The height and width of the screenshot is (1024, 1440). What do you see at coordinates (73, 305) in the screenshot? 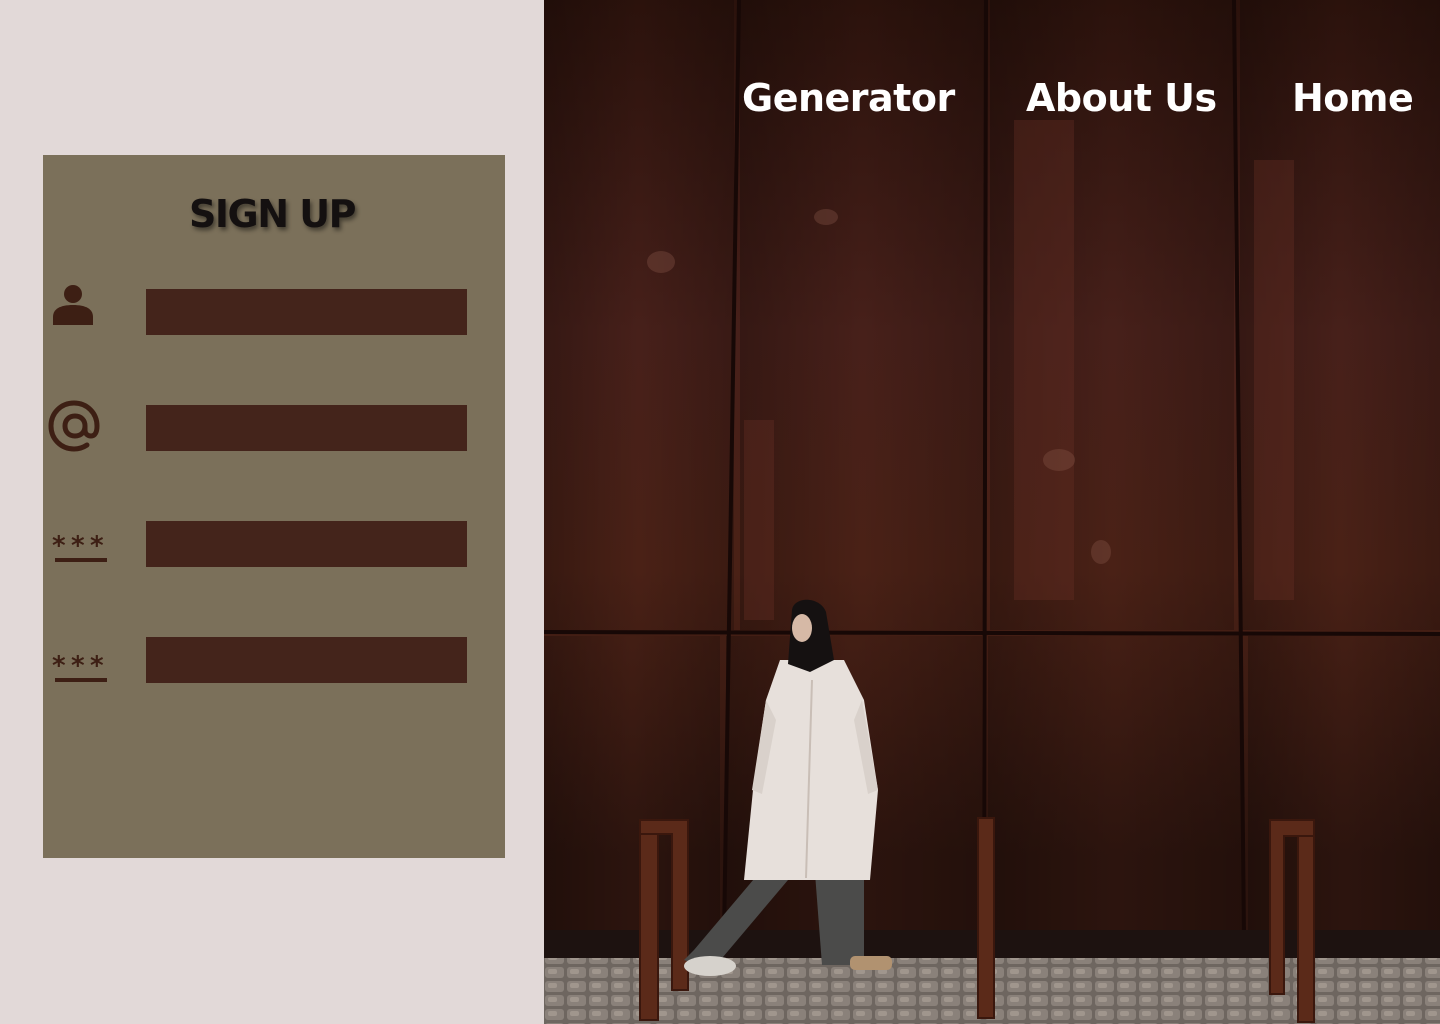
I see `user-icon` at bounding box center [73, 305].